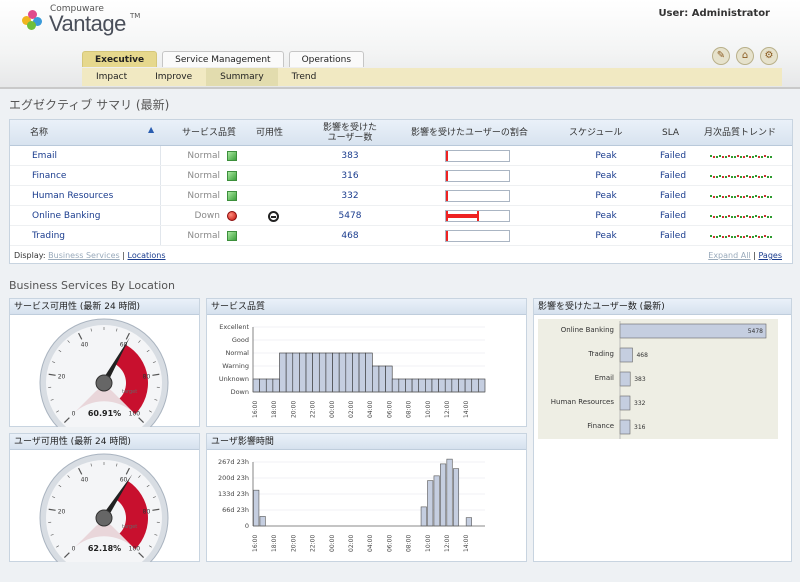 This screenshot has width=800, height=582. What do you see at coordinates (304, 77) in the screenshot?
I see `subtab-trend: Trend` at bounding box center [304, 77].